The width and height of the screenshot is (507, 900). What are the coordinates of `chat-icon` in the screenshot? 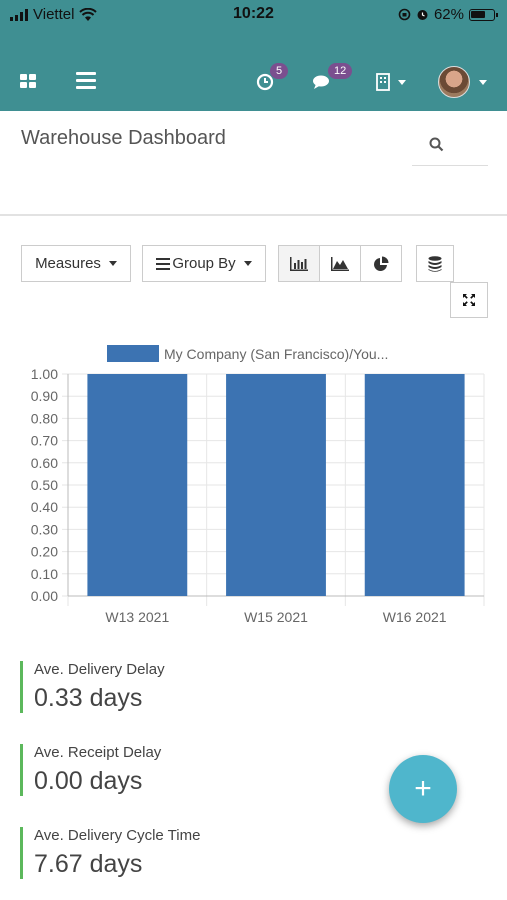 It's located at (321, 82).